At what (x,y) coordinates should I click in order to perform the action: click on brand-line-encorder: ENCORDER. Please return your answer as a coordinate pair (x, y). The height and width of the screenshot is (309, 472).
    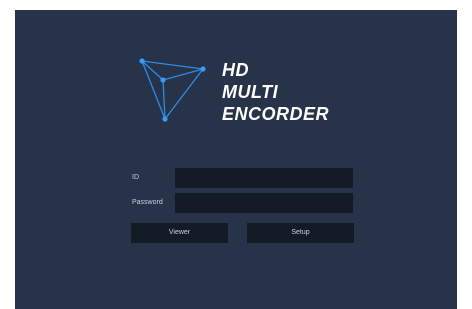
    Looking at the image, I should click on (276, 114).